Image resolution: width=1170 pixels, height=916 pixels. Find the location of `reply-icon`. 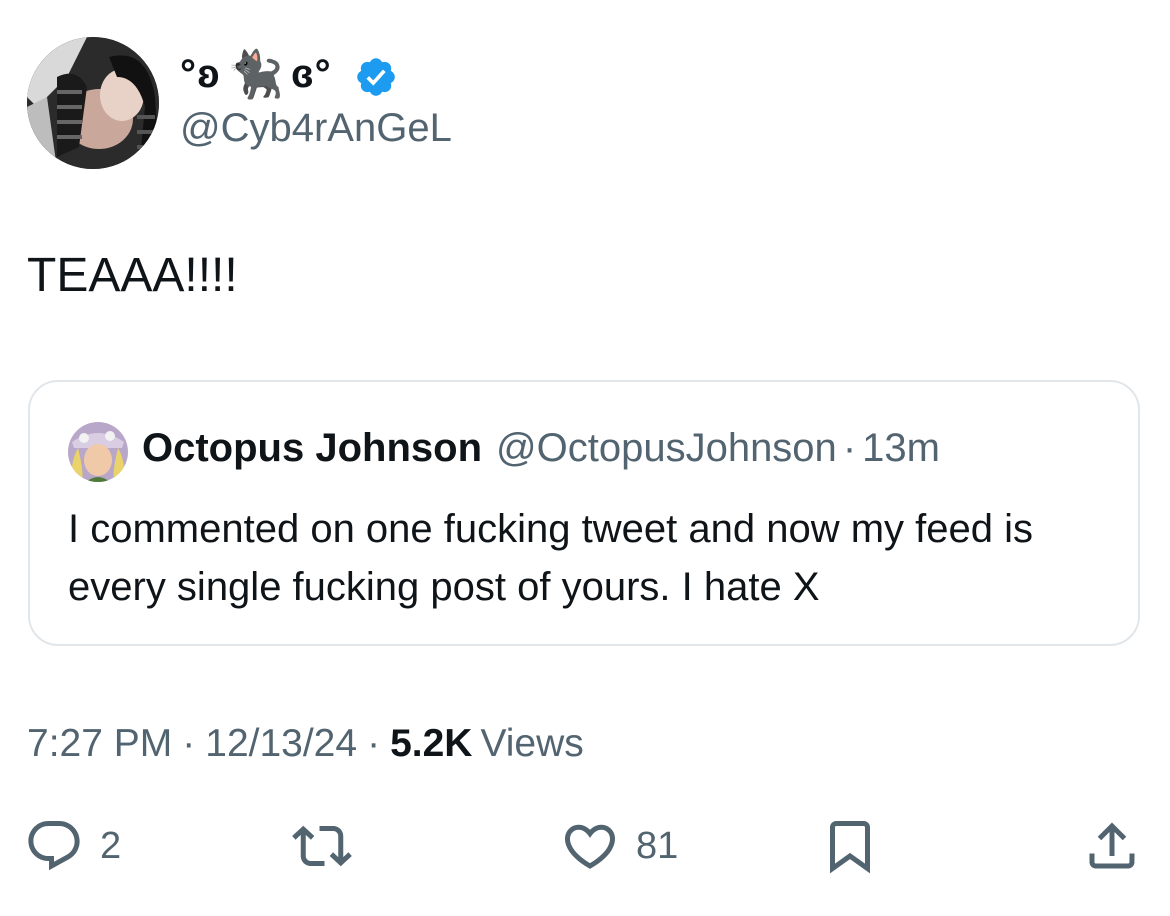

reply-icon is located at coordinates (54, 846).